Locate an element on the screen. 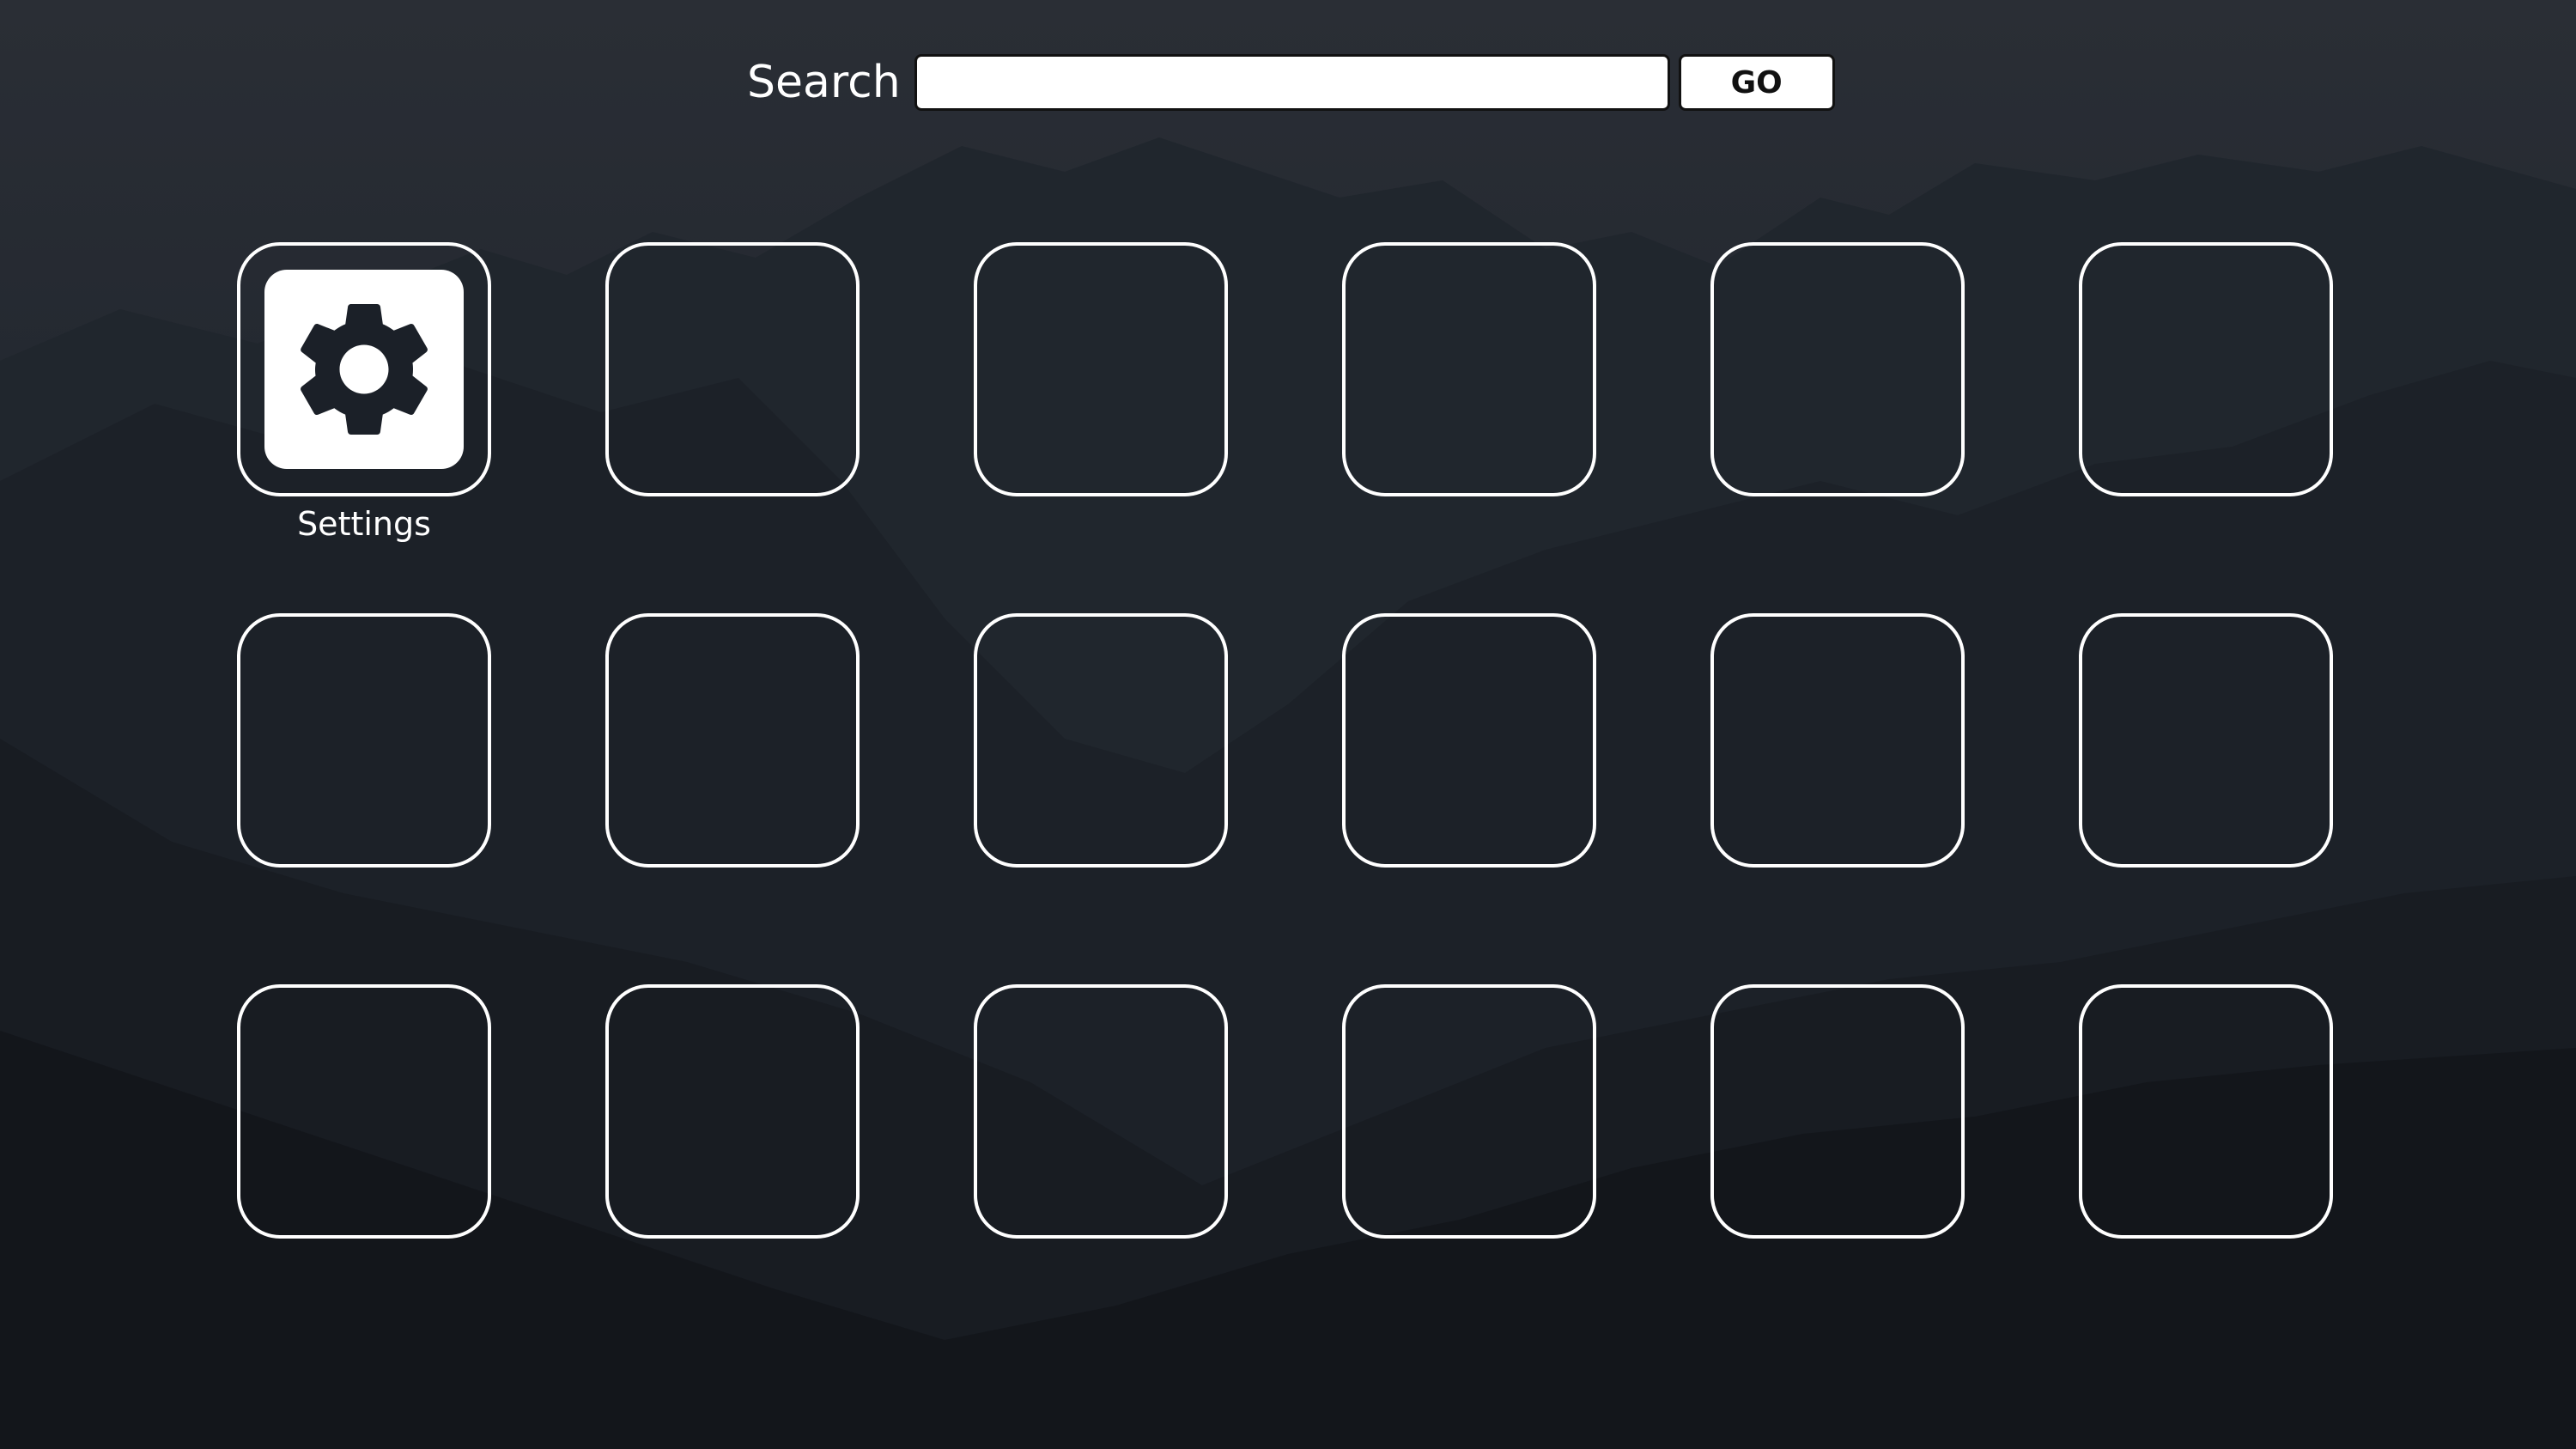 The width and height of the screenshot is (2576, 1449). gear-icon is located at coordinates (365, 369).